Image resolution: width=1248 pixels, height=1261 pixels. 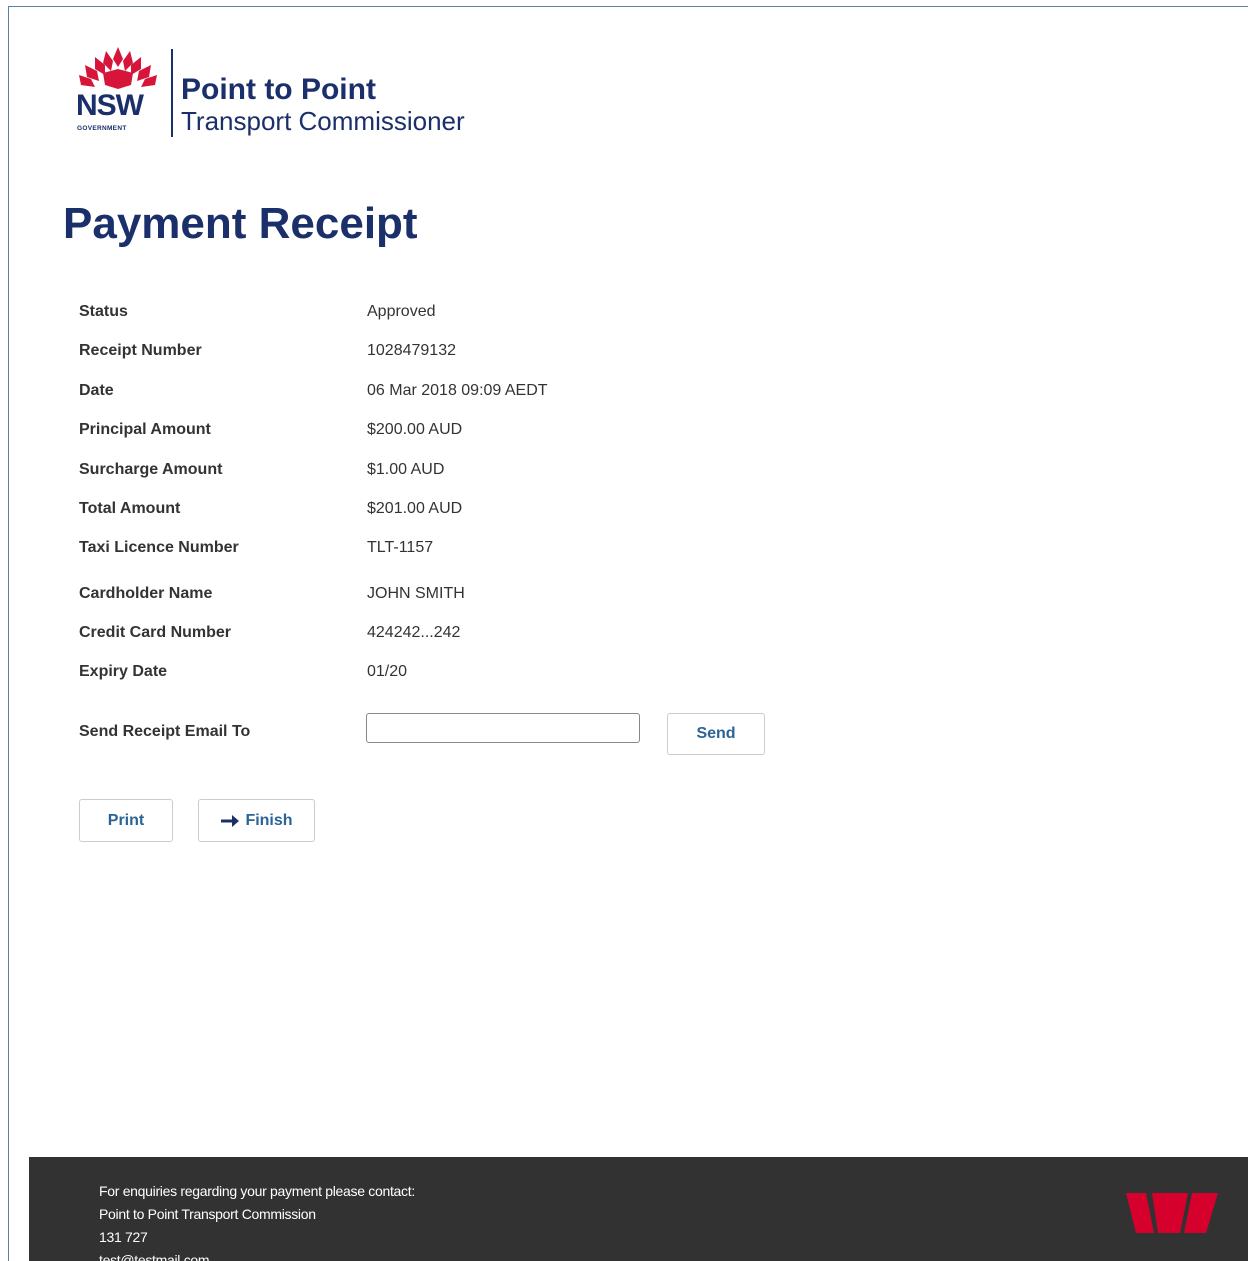 I want to click on total-amount-label: Total Amount, so click(x=130, y=508).